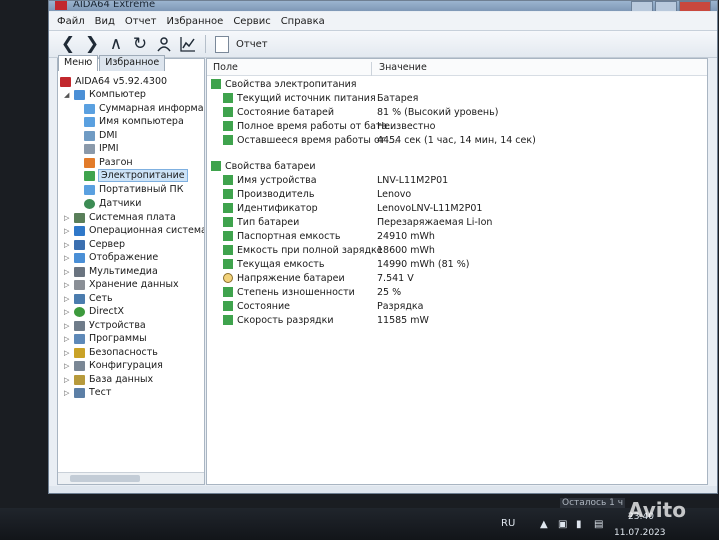 This screenshot has width=719, height=540. Describe the element at coordinates (403, 67) in the screenshot. I see `column-value: Значение` at that location.